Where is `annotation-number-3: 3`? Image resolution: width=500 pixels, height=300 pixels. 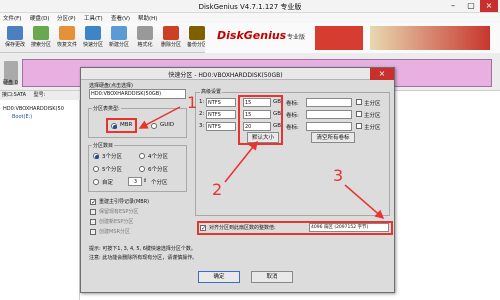
annotation-number-3: 3 is located at coordinates (338, 175).